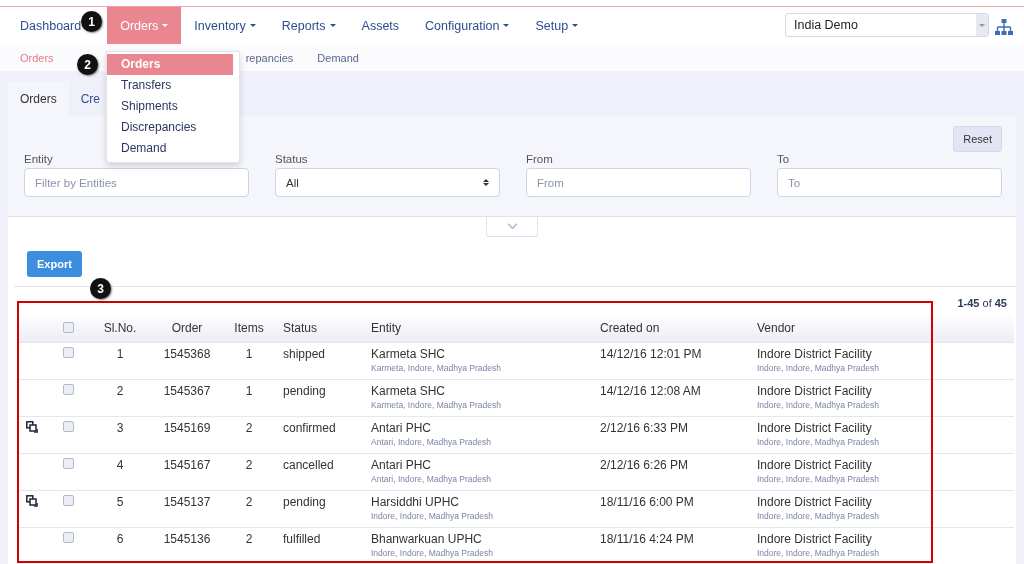  I want to click on nav-menu-item: Setup, so click(557, 25).